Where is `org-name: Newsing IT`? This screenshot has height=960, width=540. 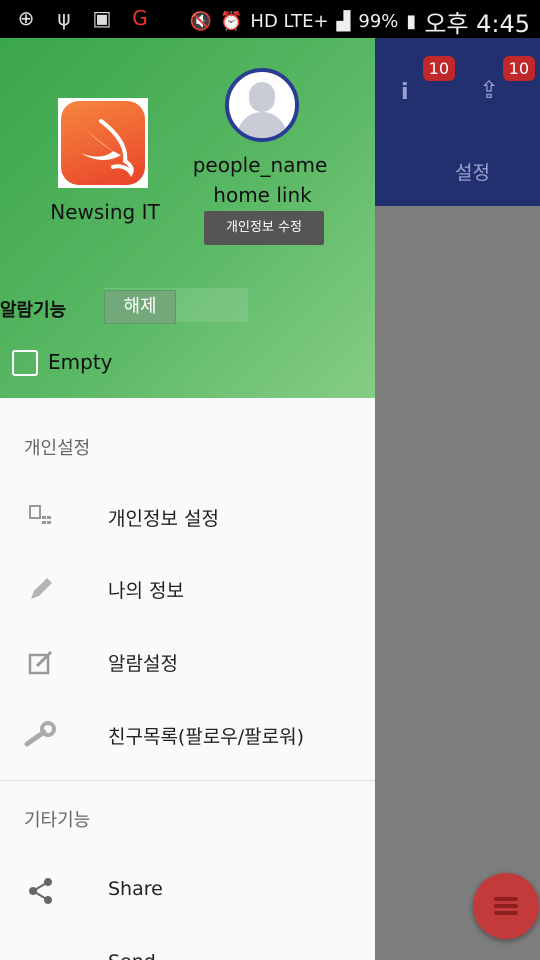 org-name: Newsing IT is located at coordinates (105, 212).